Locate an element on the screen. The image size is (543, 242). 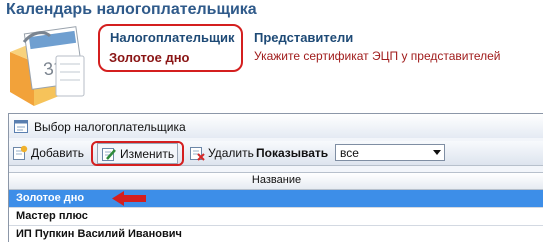
add-button: Добавить is located at coordinates (48, 152).